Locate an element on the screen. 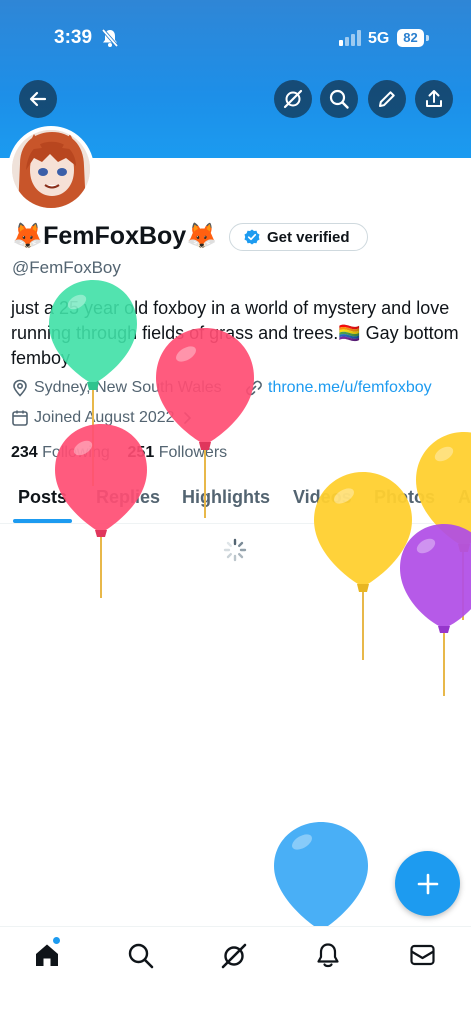 Image resolution: width=471 pixels, height=1024 pixels. grok-button is located at coordinates (293, 99).